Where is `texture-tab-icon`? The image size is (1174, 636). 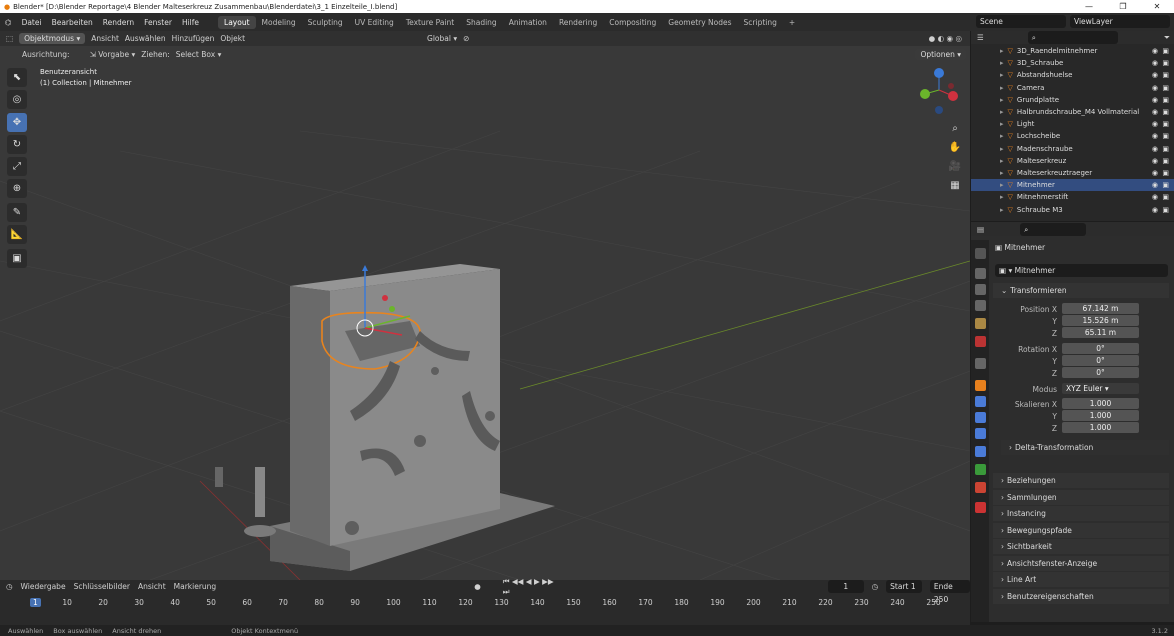 texture-tab-icon is located at coordinates (980, 507).